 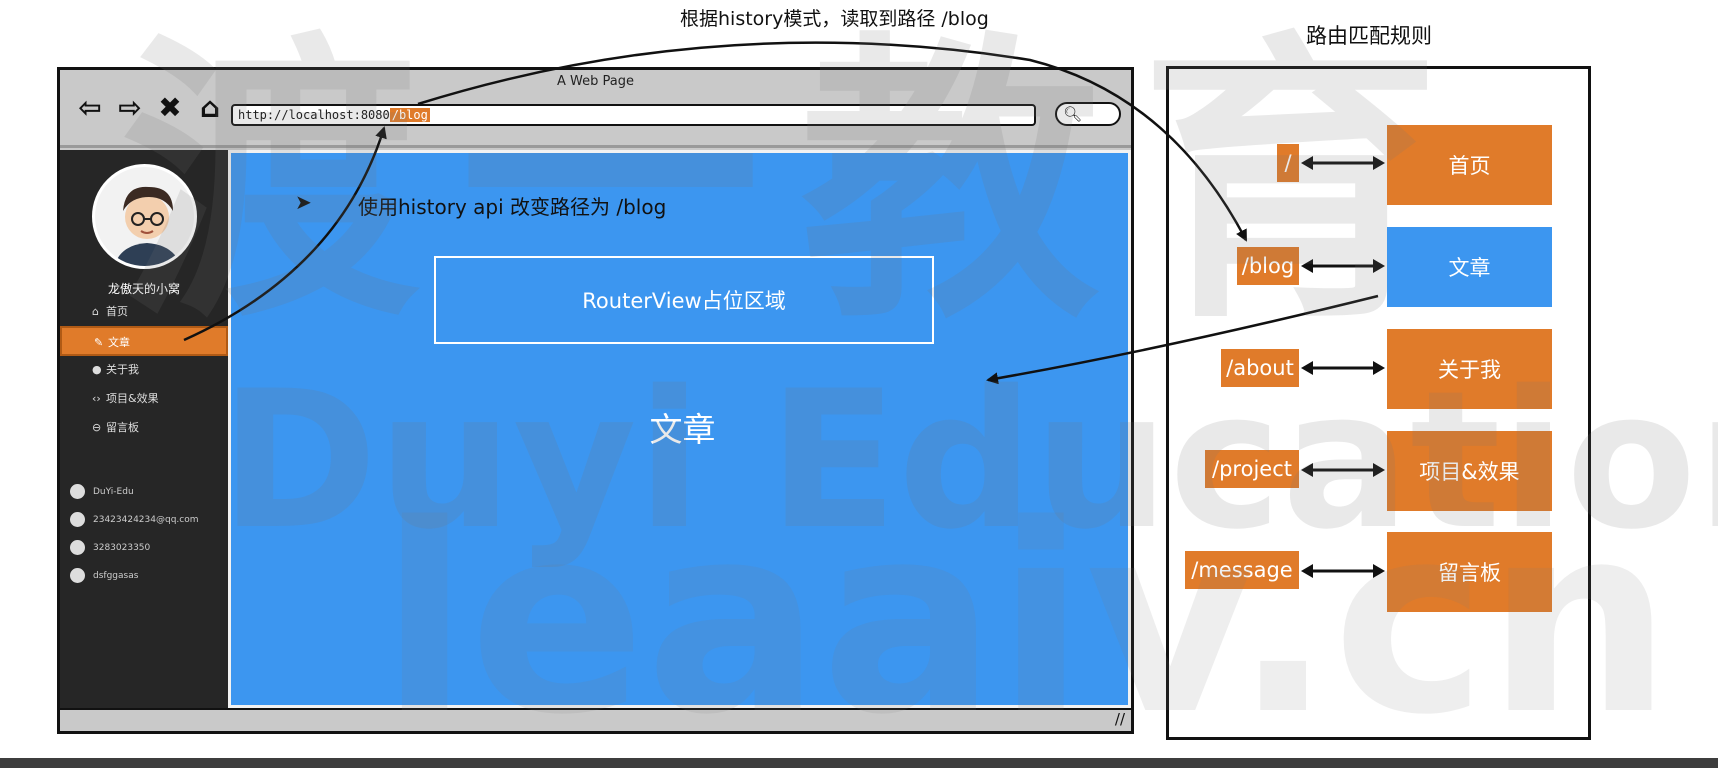 I want to click on code-icon: ‹›, so click(x=96, y=398).